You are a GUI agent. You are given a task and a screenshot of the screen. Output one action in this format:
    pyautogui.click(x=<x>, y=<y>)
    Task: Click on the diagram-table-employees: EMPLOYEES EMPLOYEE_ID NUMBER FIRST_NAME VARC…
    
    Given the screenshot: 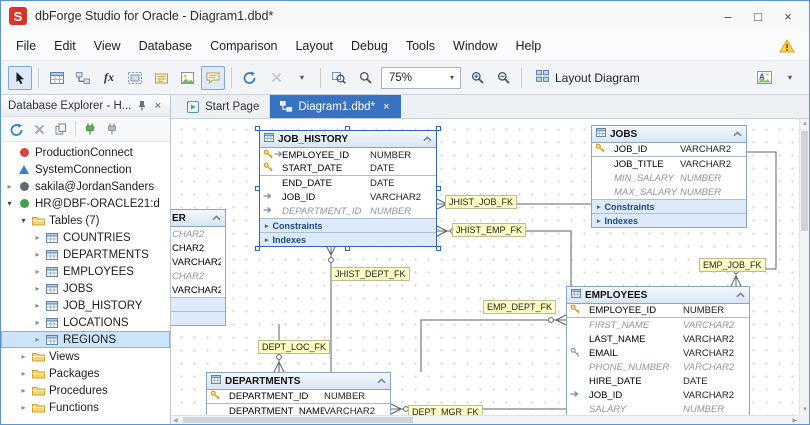 What is the action you would take?
    pyautogui.click(x=658, y=355)
    